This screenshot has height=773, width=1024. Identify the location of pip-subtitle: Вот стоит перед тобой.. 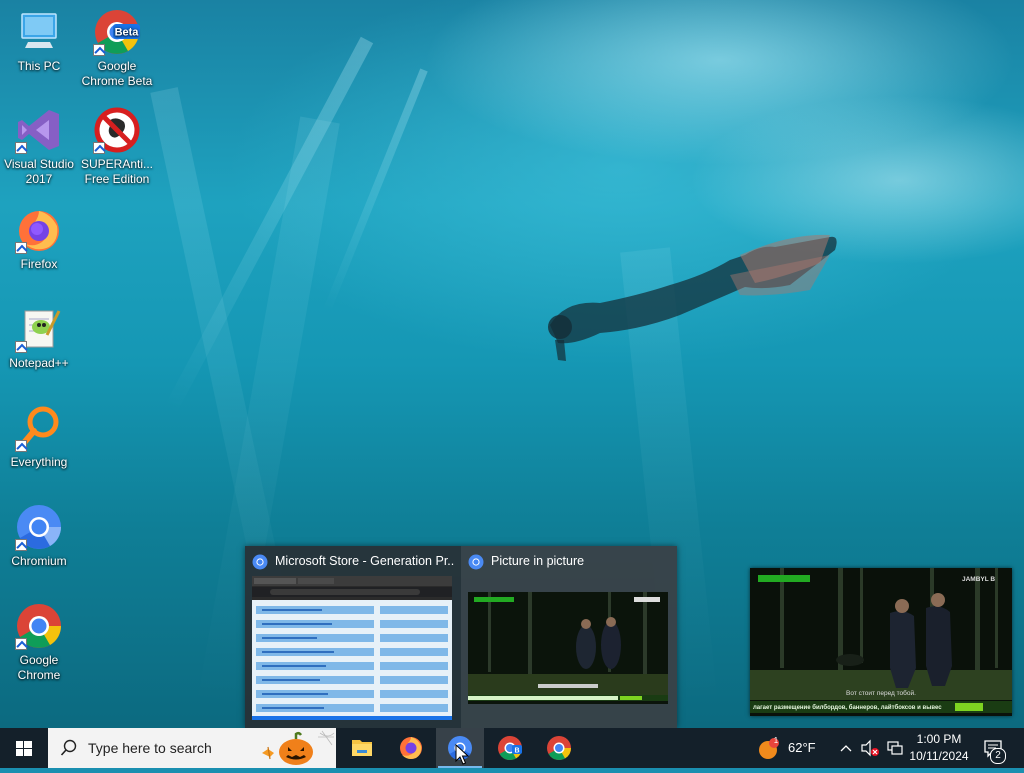
(881, 693).